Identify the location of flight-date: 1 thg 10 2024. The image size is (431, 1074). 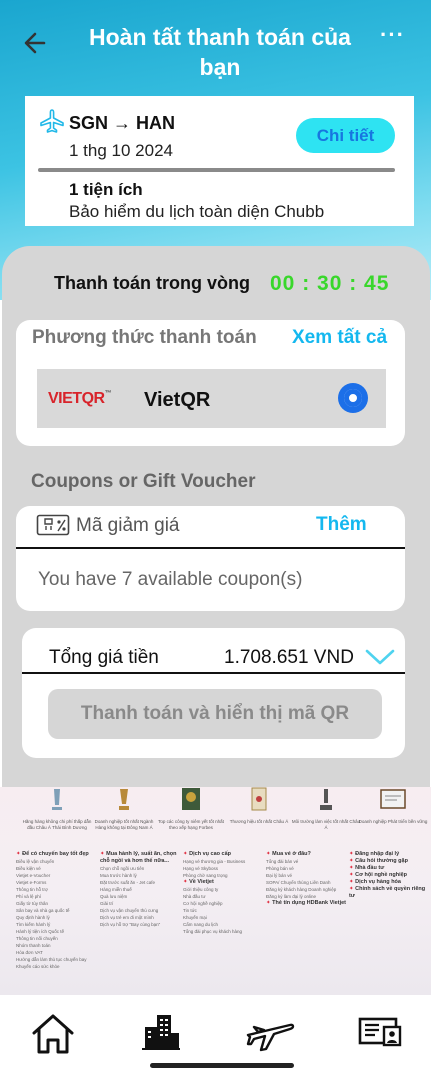
(121, 150).